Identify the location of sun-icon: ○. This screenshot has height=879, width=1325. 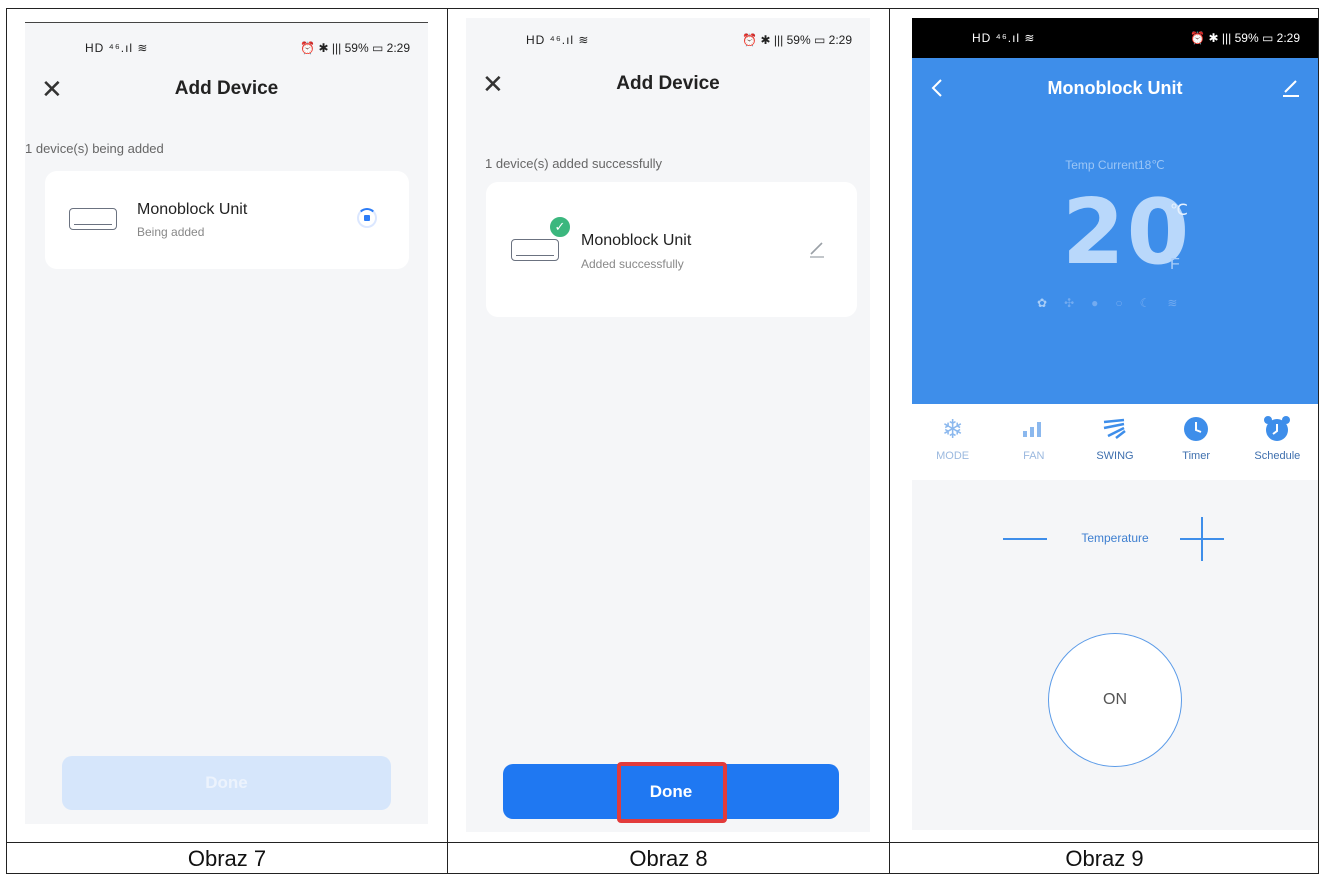
(1119, 303).